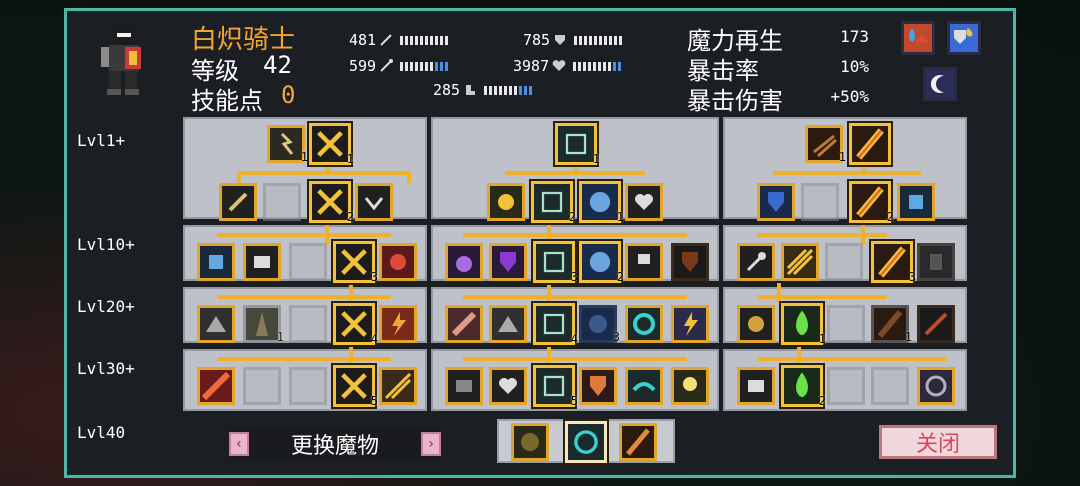 This screenshot has height=486, width=1080. Describe the element at coordinates (756, 262) in the screenshot. I see `skill-node-key` at that location.